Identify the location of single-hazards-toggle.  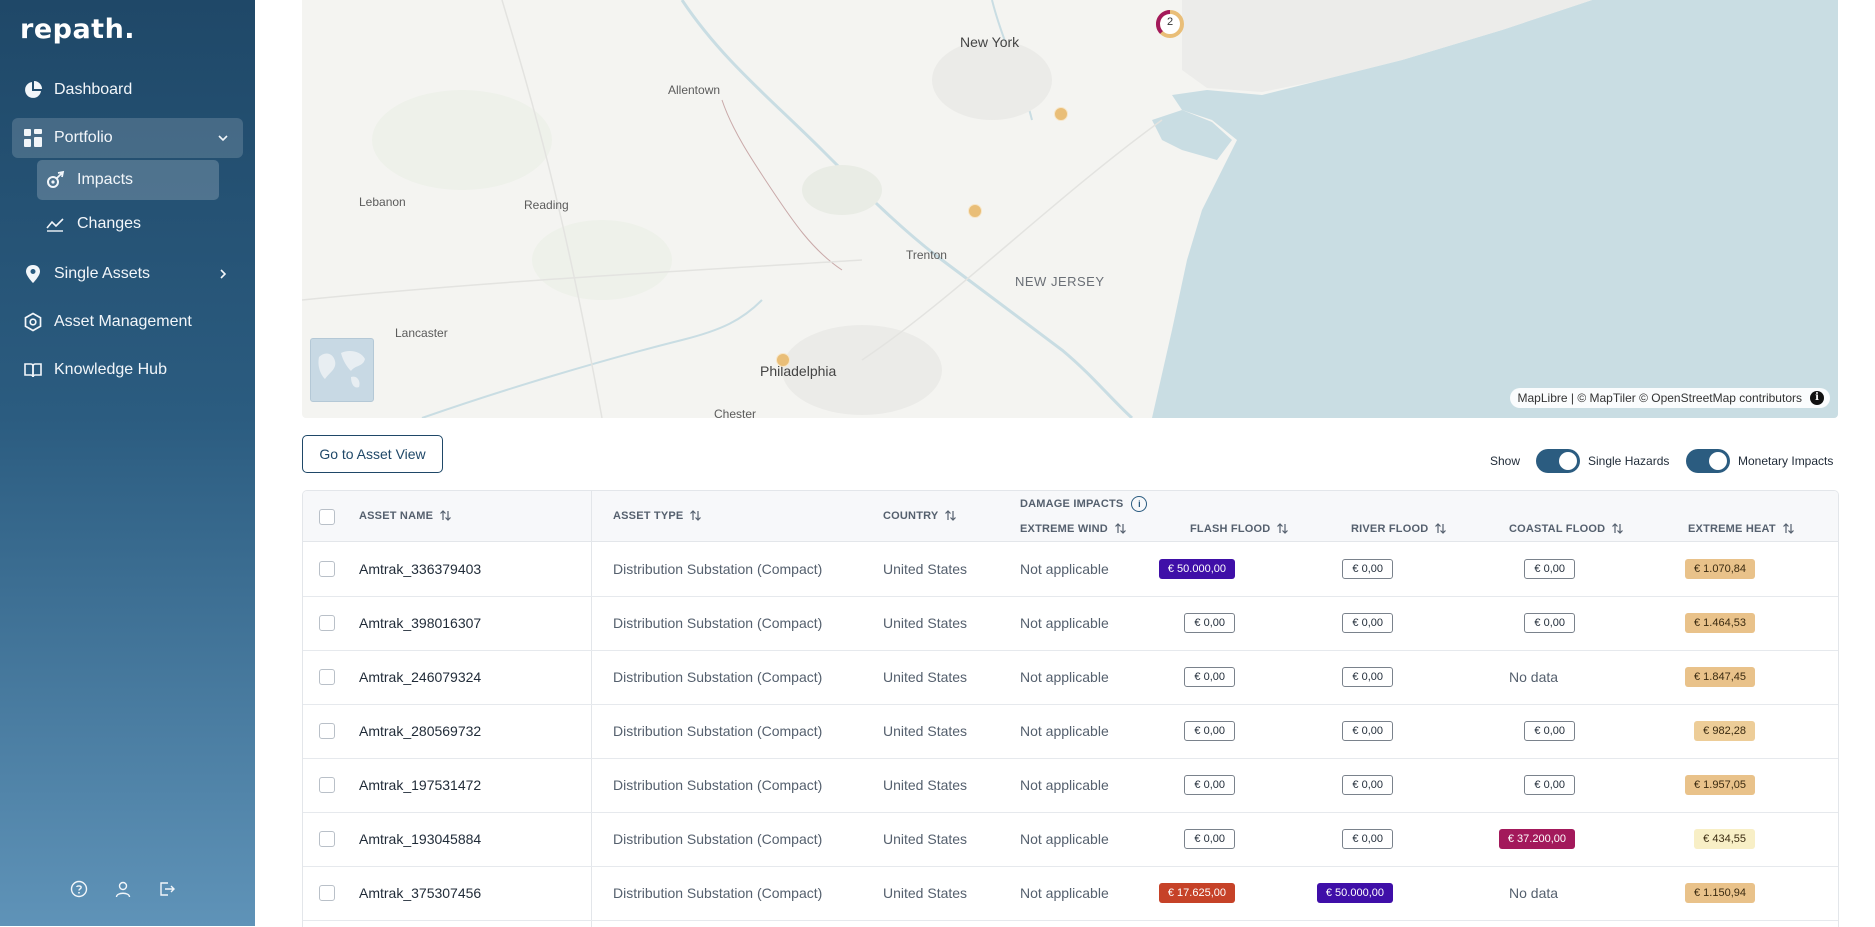
(1558, 461).